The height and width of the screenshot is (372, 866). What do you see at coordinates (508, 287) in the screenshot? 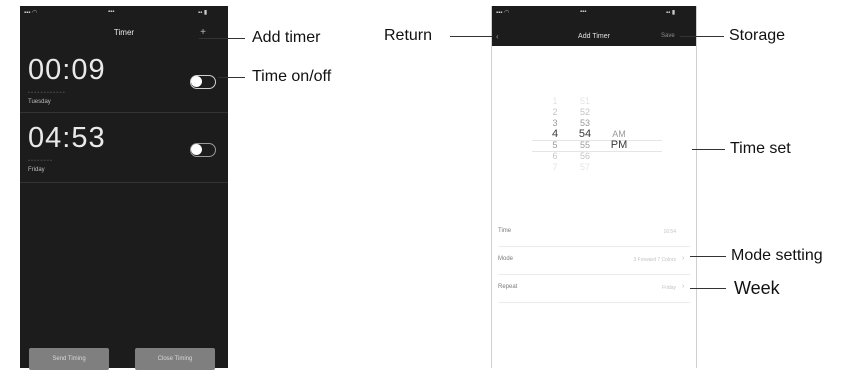
I see `row-label: Repeat` at bounding box center [508, 287].